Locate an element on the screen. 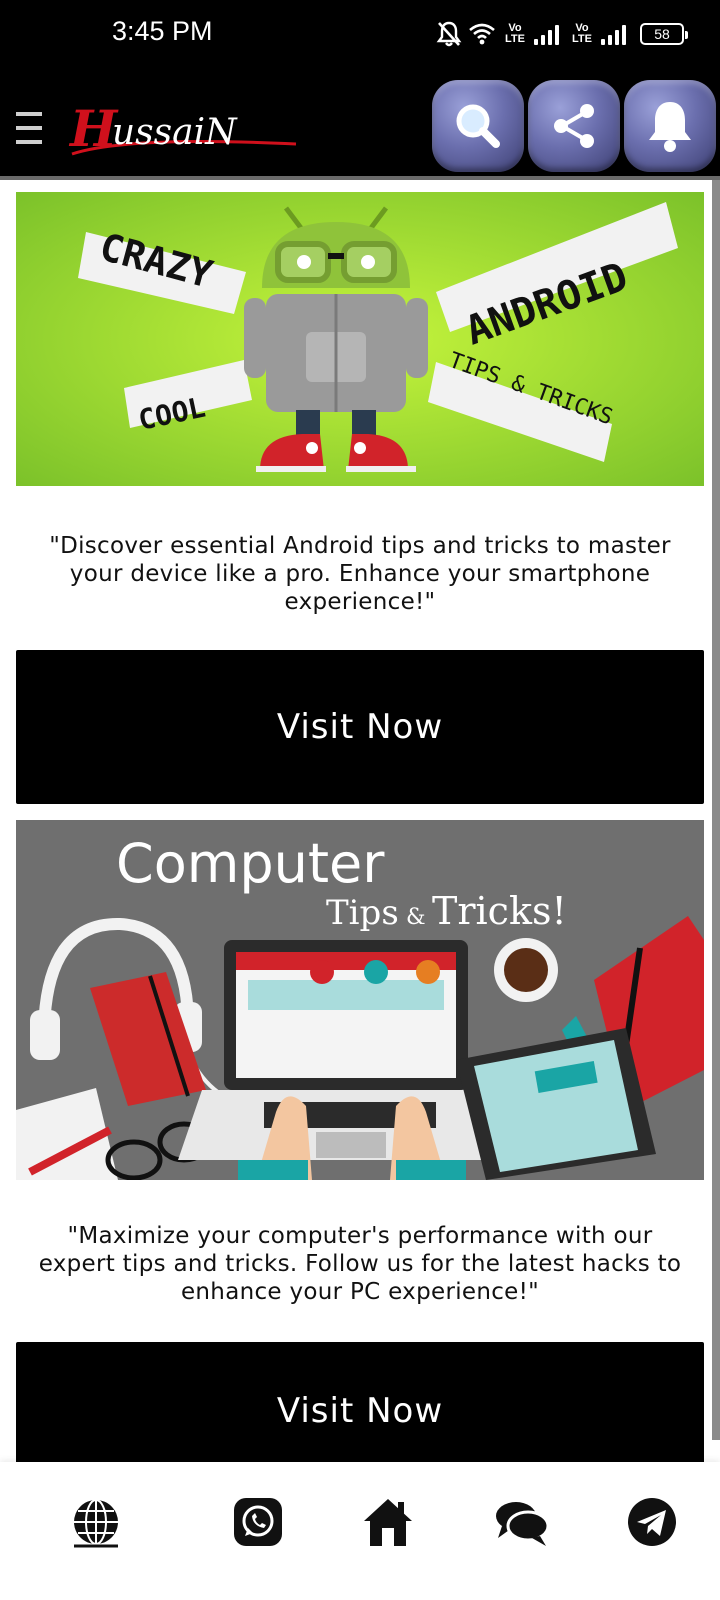  home-icon is located at coordinates (388, 1522).